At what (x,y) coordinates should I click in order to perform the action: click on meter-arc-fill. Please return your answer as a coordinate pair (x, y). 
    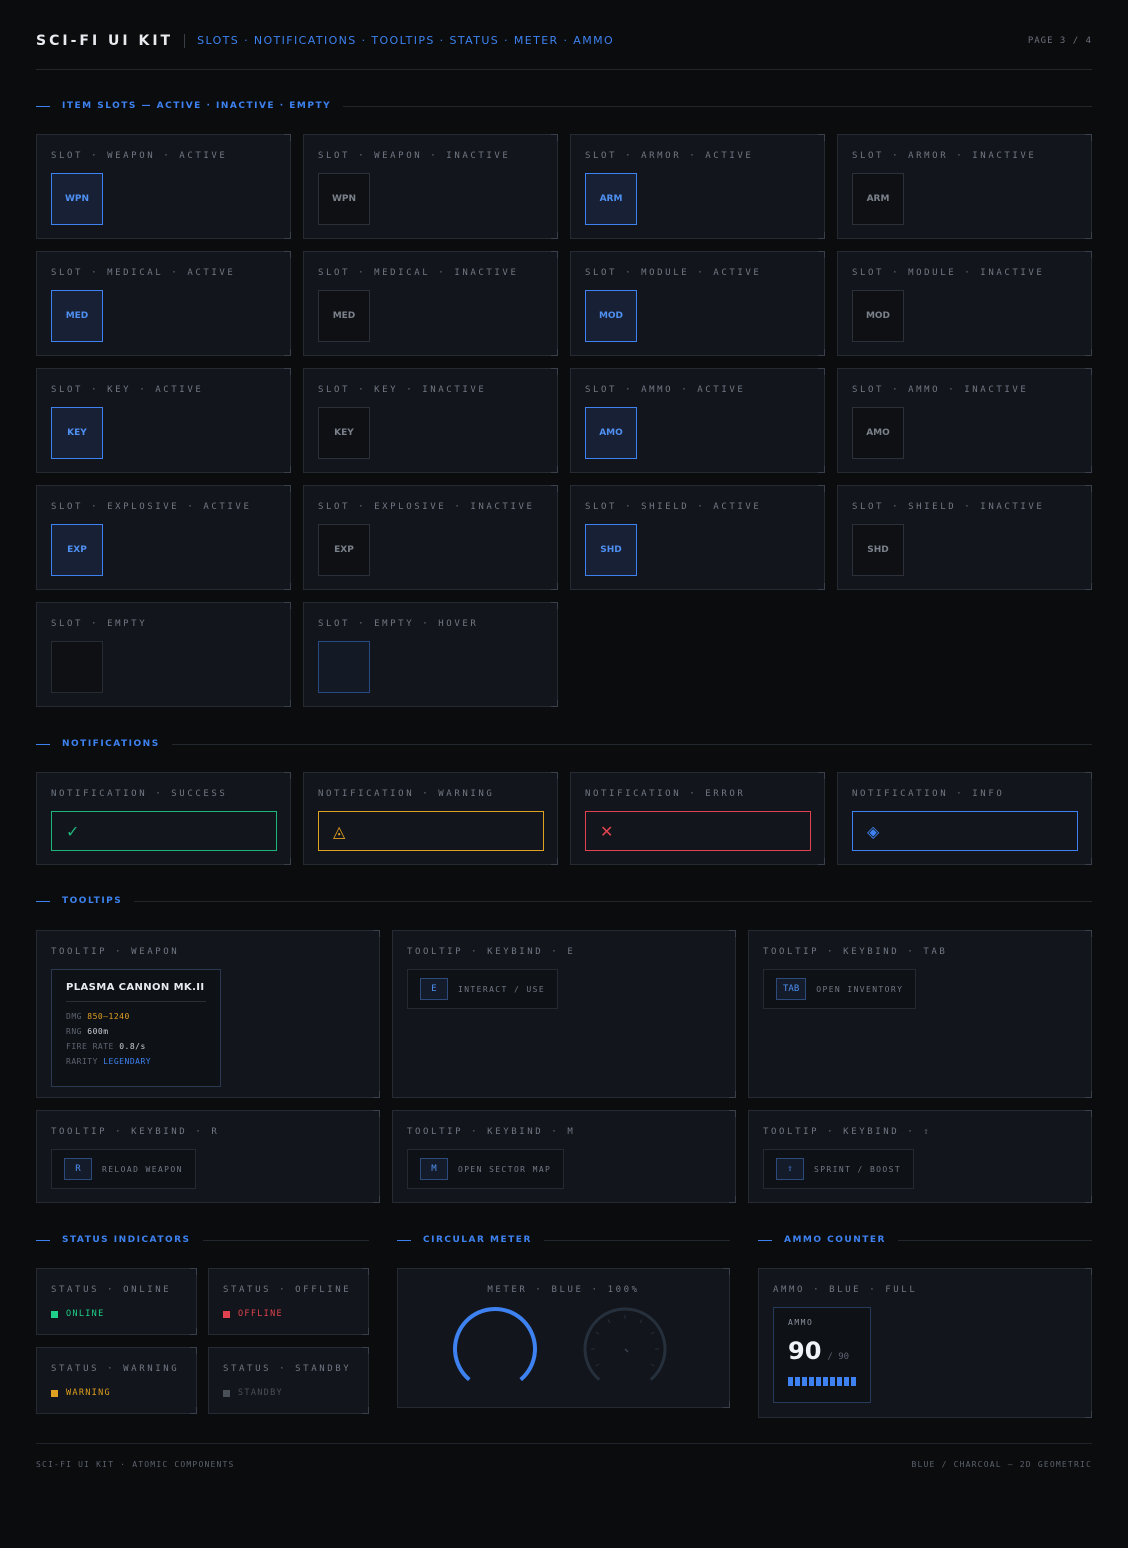
    Looking at the image, I should click on (495, 1344).